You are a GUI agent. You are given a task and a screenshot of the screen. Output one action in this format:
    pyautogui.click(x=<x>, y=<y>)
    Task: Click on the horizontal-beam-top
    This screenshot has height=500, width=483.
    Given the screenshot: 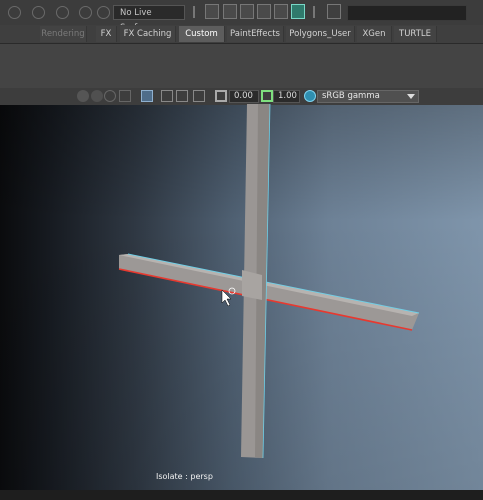 What is the action you would take?
    pyautogui.click(x=269, y=285)
    